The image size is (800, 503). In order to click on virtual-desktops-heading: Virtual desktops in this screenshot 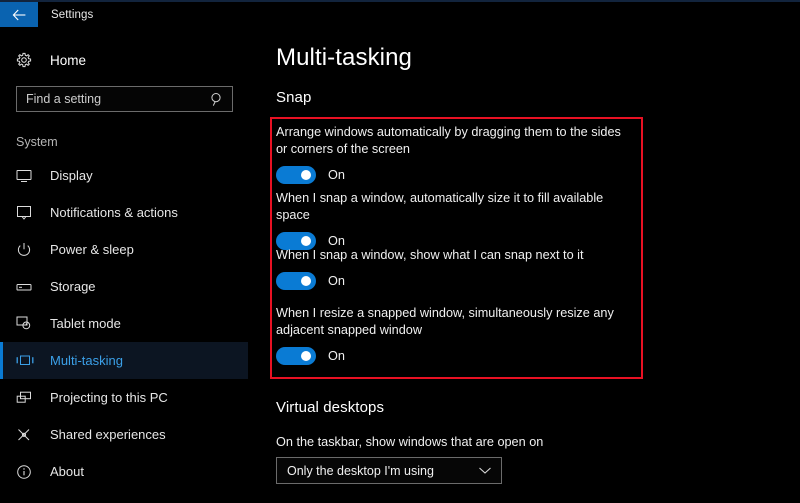, I will do `click(330, 407)`.